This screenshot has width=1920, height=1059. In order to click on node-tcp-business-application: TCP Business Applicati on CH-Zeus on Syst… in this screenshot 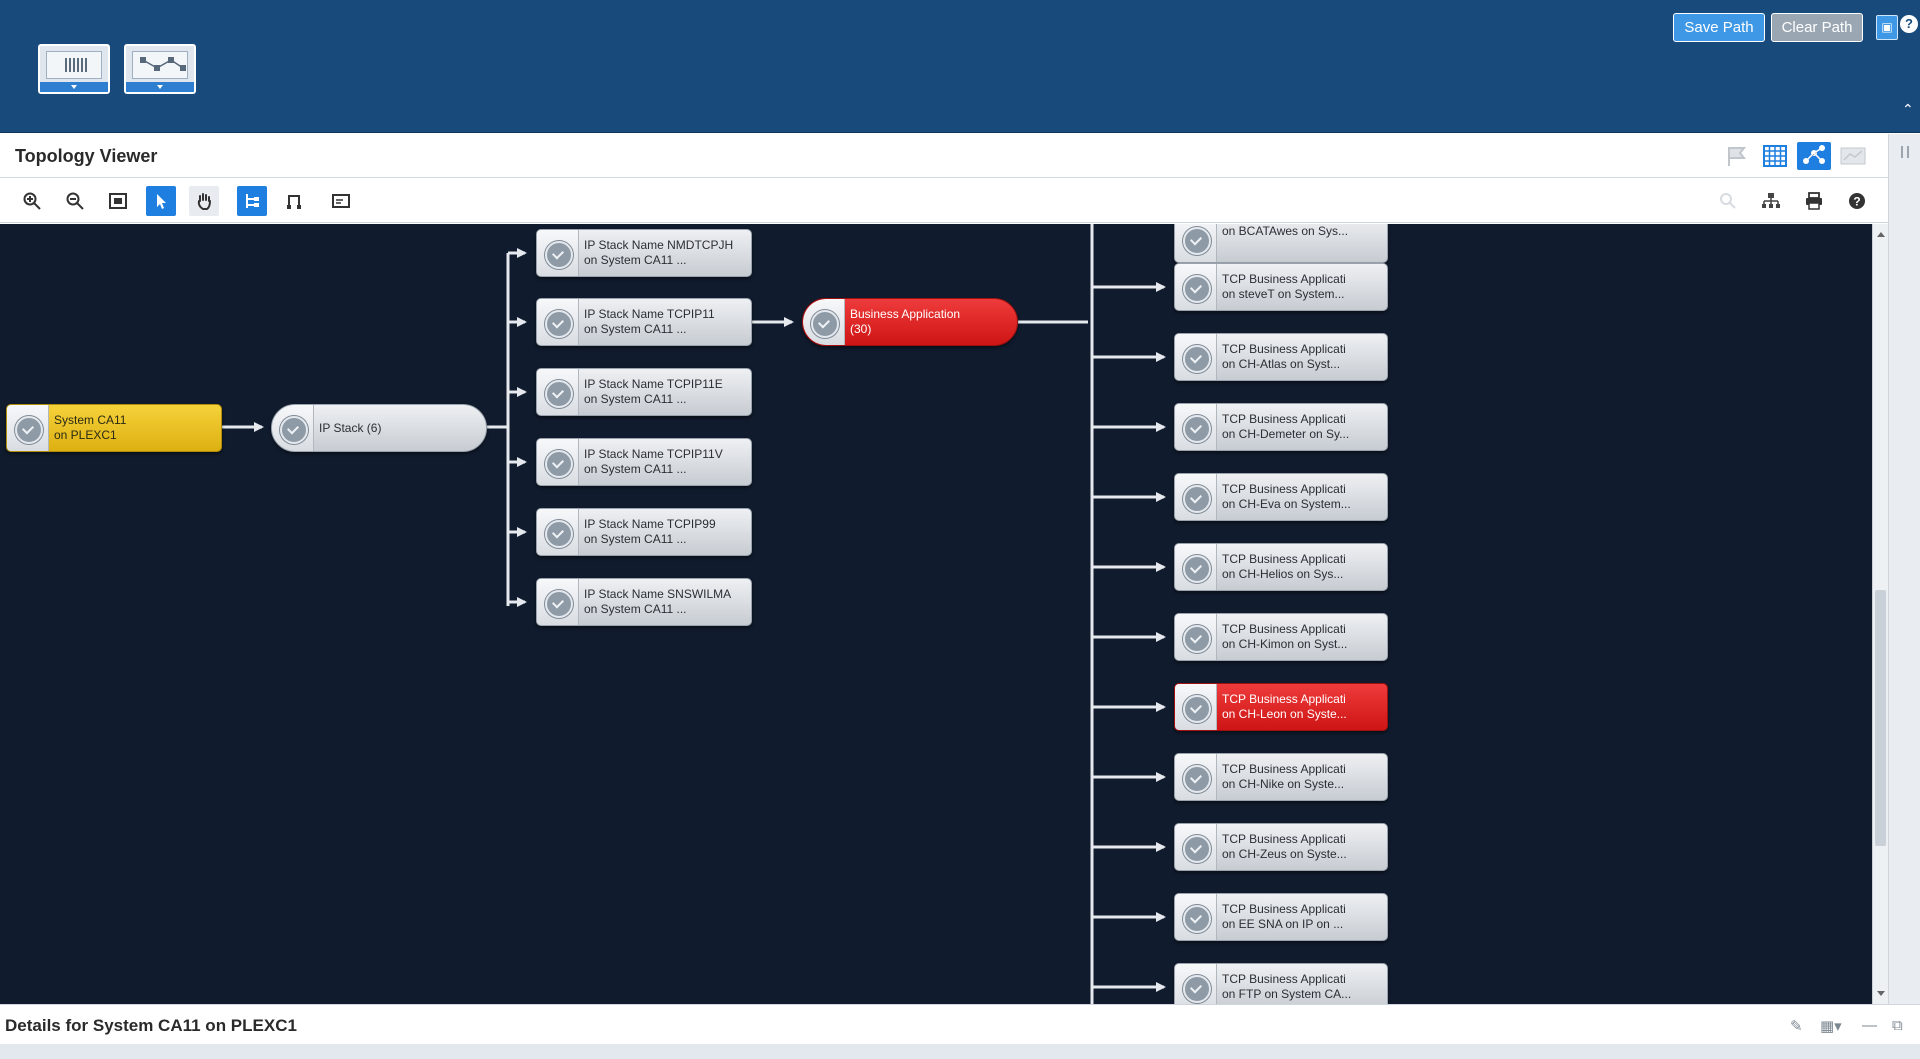, I will do `click(1281, 847)`.